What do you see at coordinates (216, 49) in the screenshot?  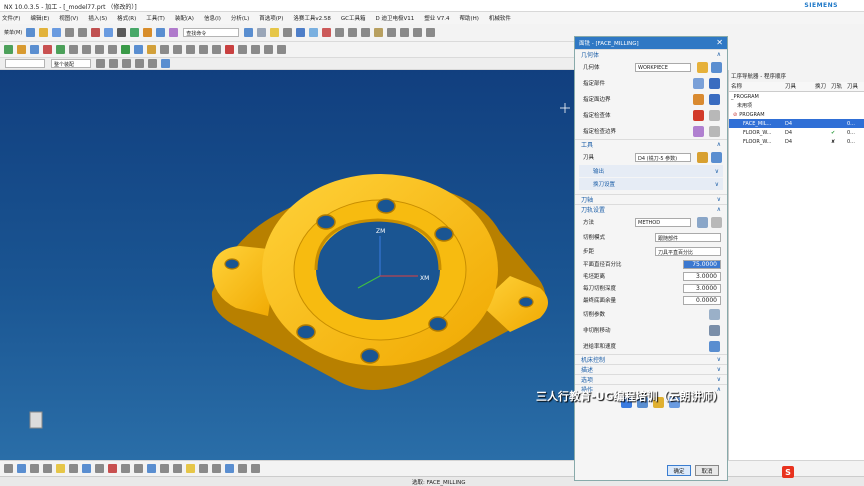 I see `paste-op-icon` at bounding box center [216, 49].